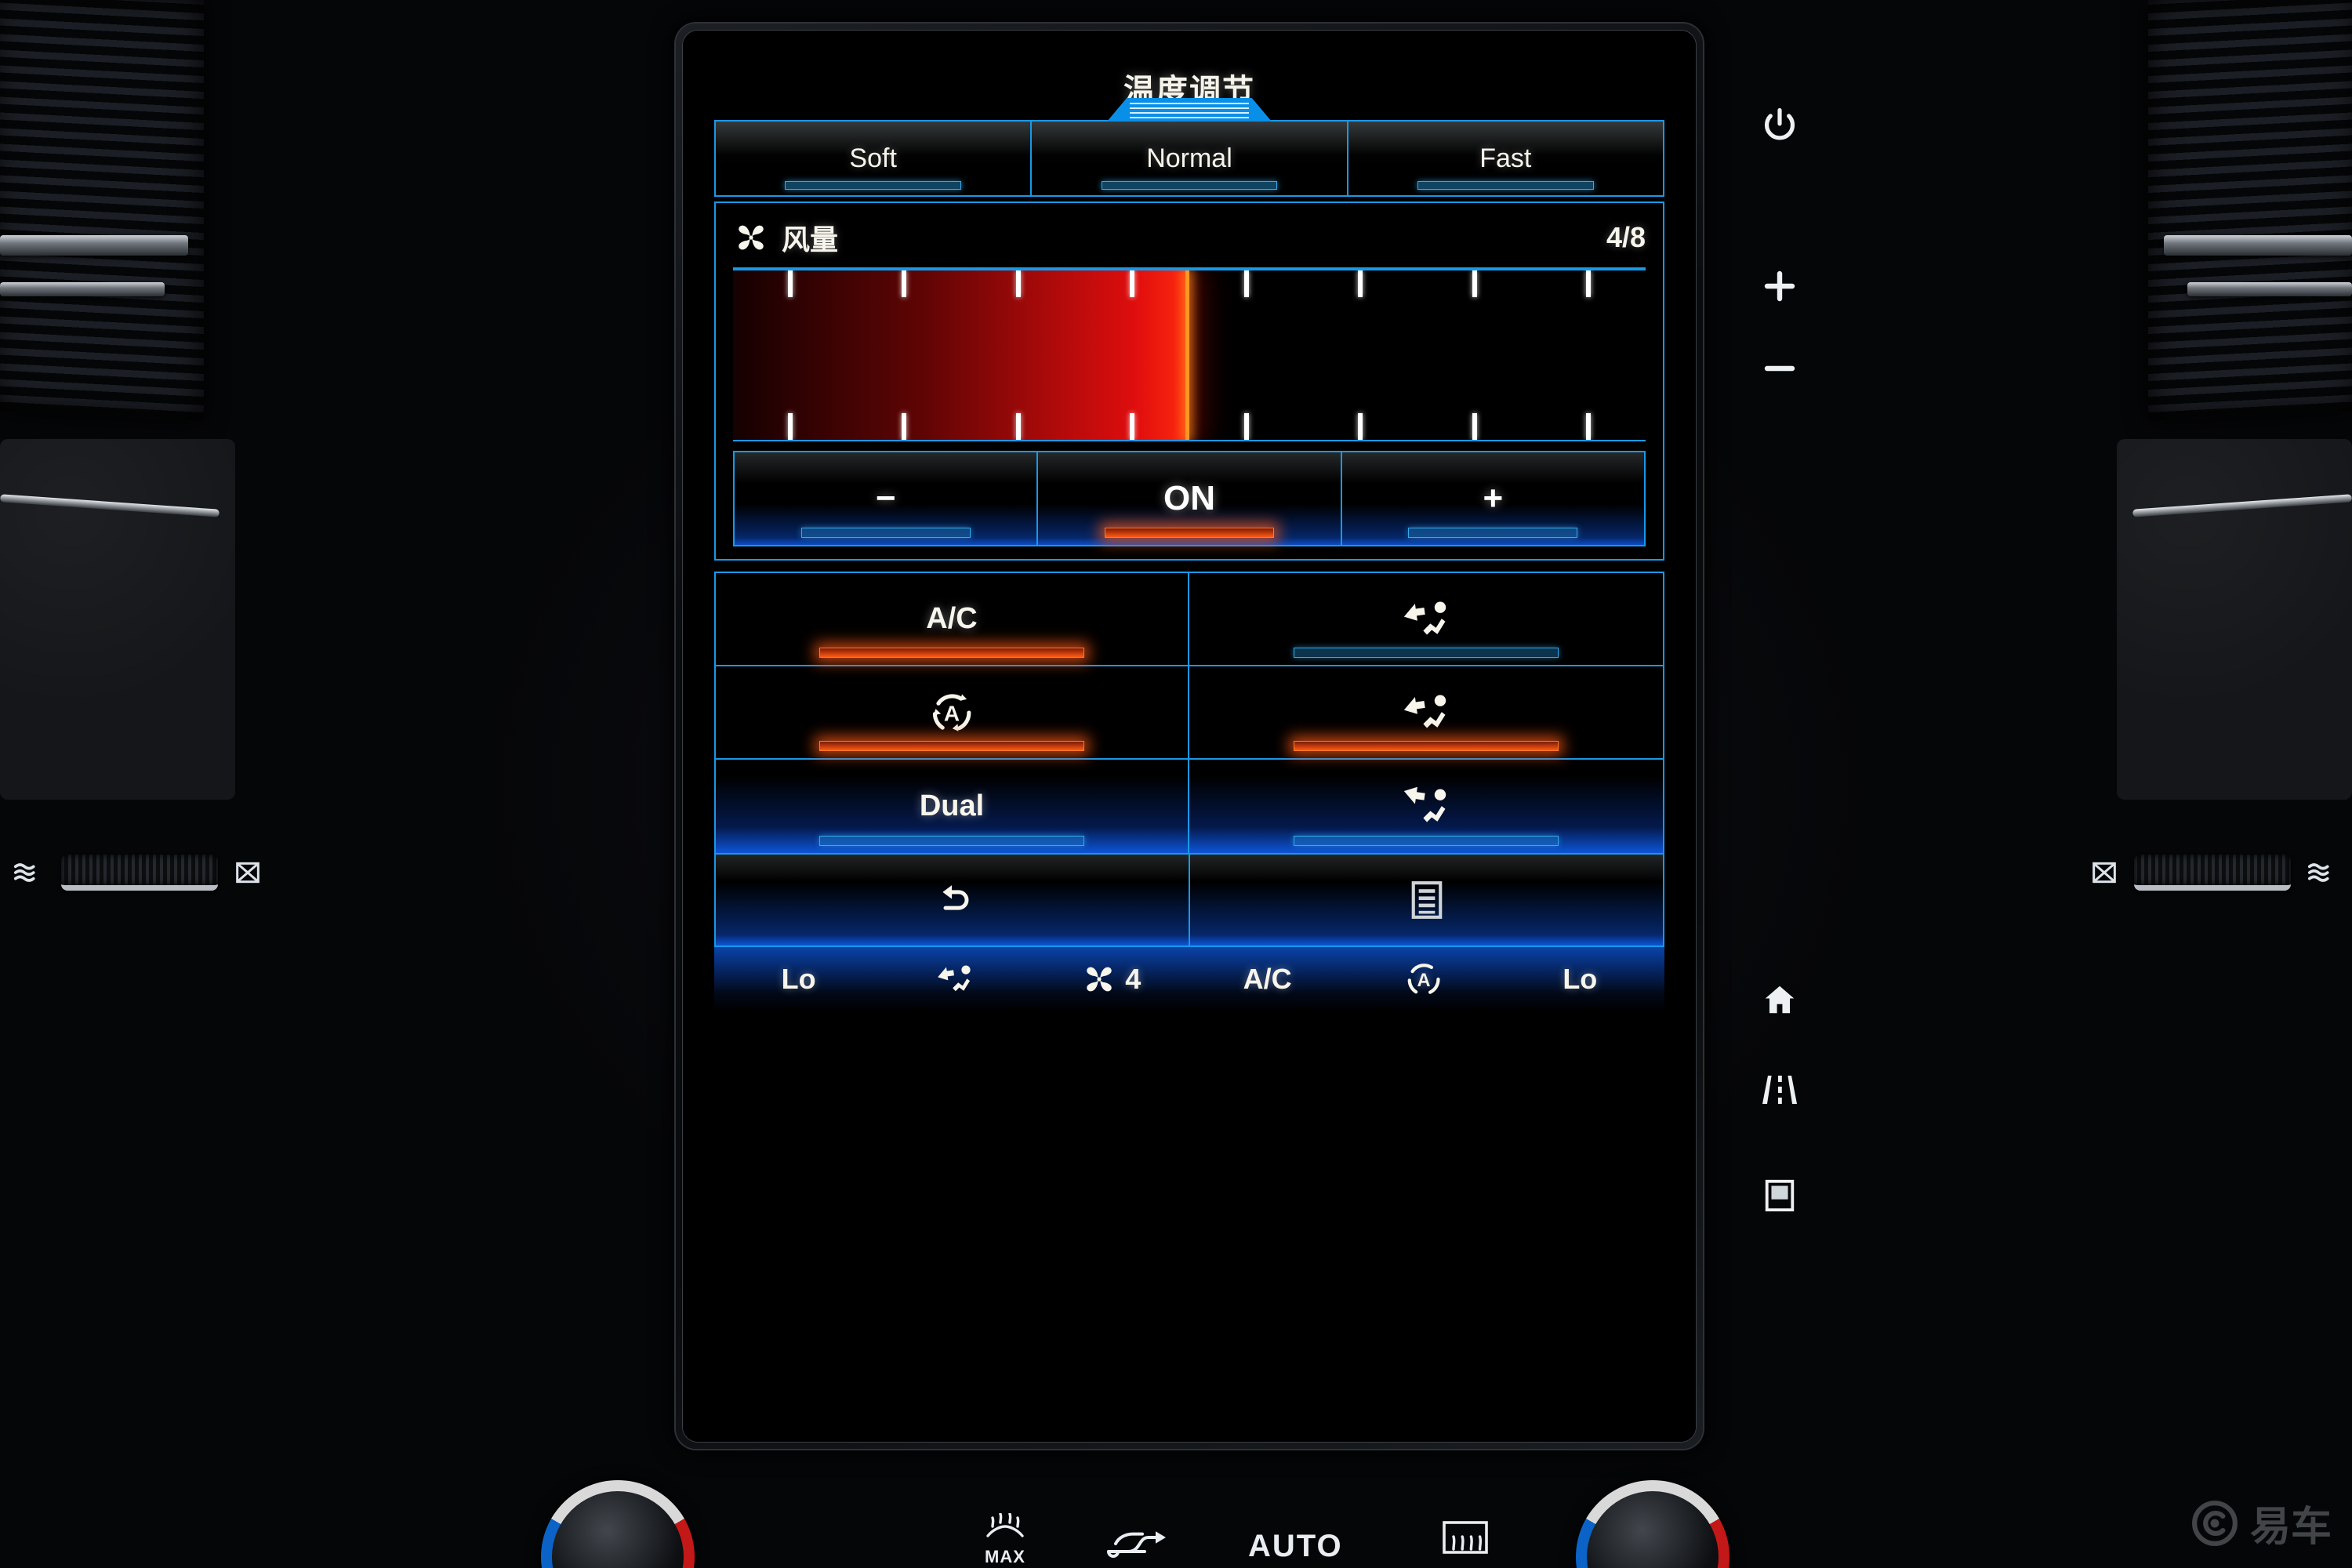 This screenshot has height=1568, width=2352. What do you see at coordinates (886, 533) in the screenshot?
I see `fan-minus-indicator` at bounding box center [886, 533].